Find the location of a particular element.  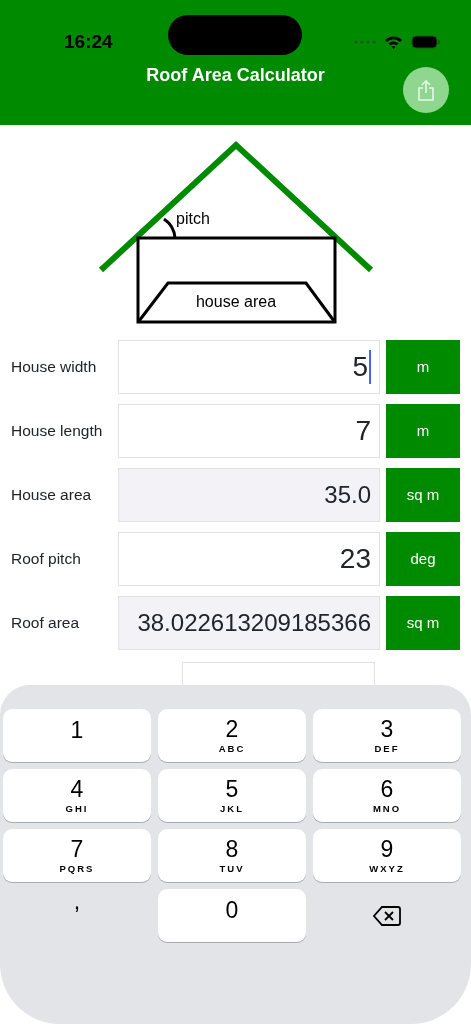

wifi-icon is located at coordinates (393, 42).